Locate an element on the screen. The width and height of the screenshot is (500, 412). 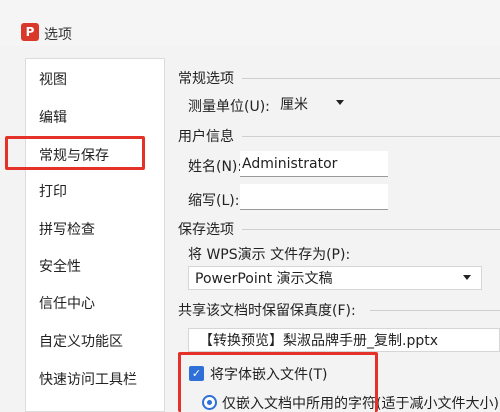
fidelity-document-select: 【转换预览】梨淑品牌手册_复制.pptx is located at coordinates (344, 340).